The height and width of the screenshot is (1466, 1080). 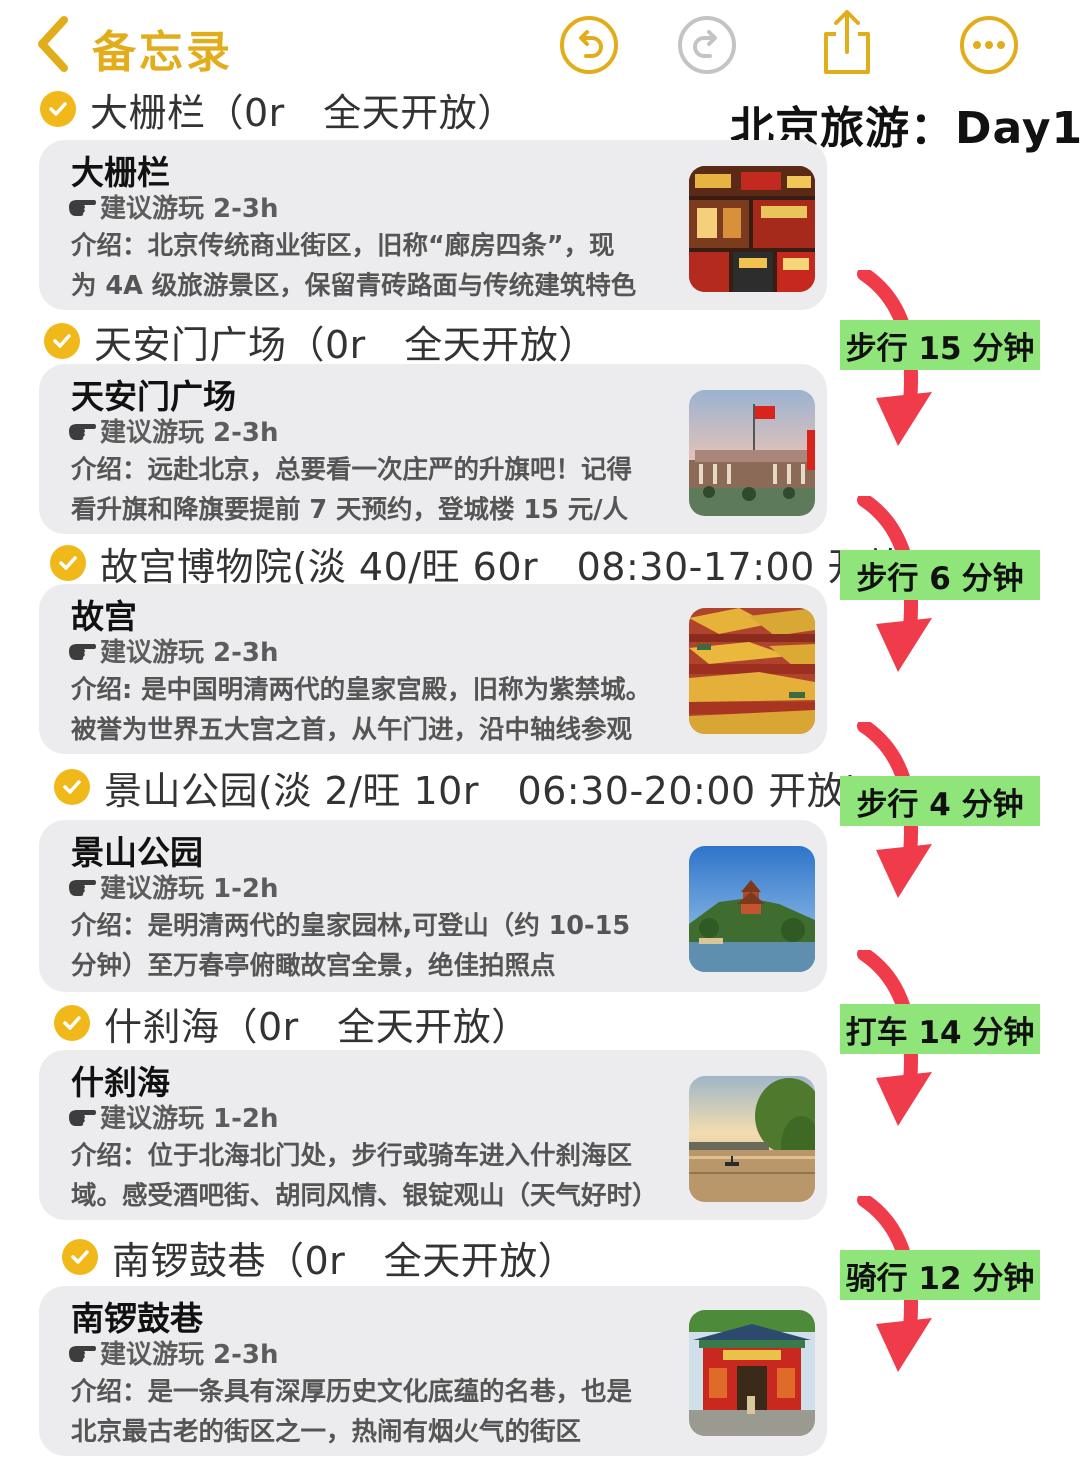 I want to click on transit-tag: 步行 6 分钟, so click(x=940, y=575).